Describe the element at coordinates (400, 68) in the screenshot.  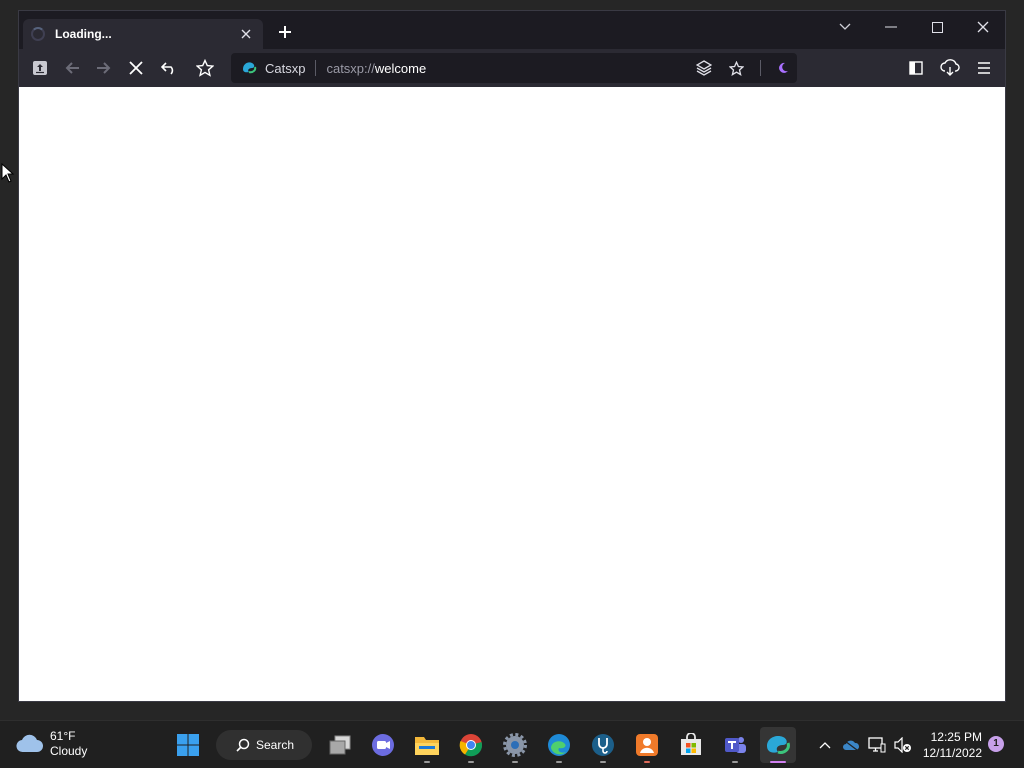
I see `url-host: welcome` at that location.